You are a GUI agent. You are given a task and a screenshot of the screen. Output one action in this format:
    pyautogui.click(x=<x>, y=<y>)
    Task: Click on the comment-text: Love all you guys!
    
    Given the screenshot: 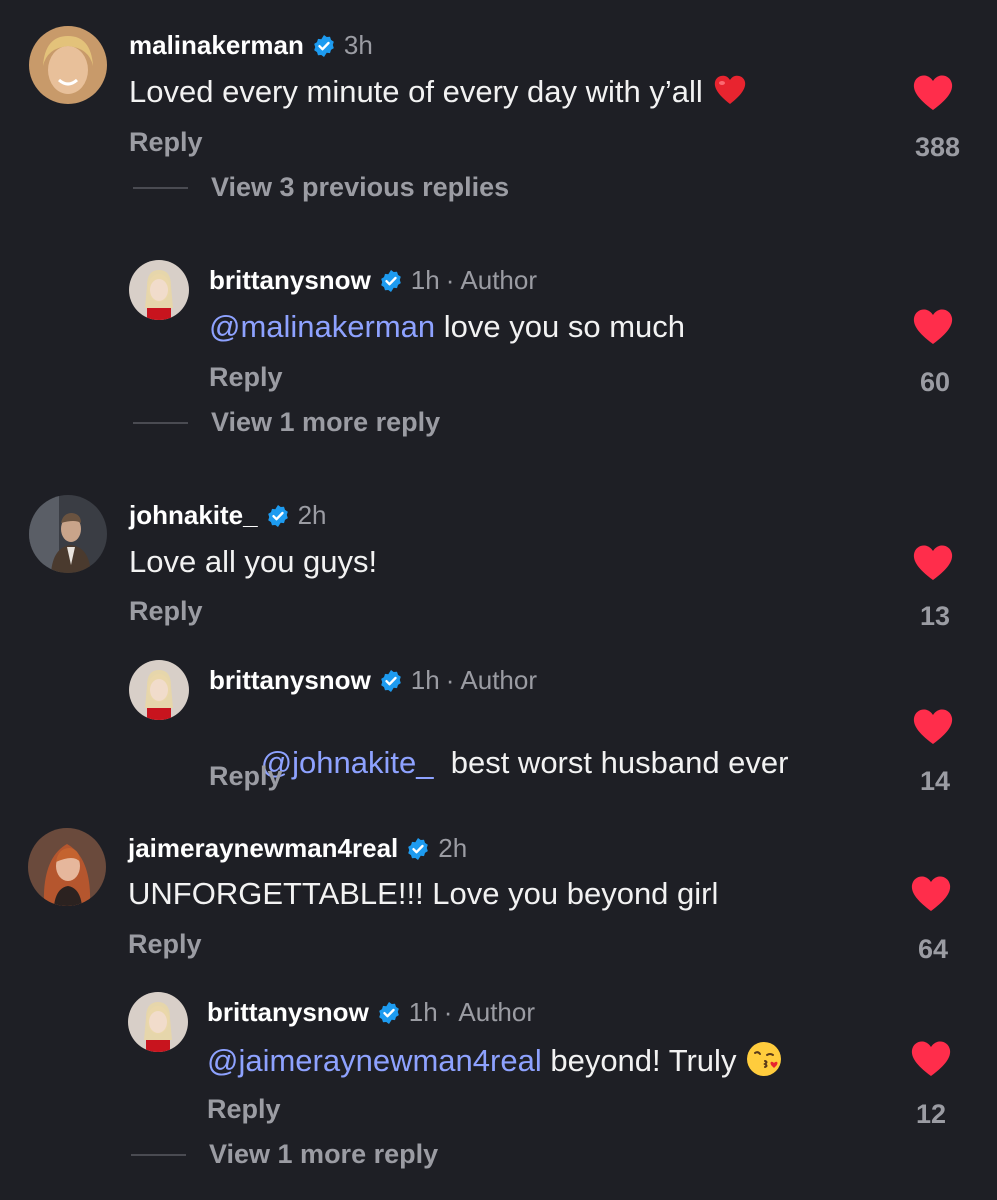 What is the action you would take?
    pyautogui.click(x=253, y=561)
    